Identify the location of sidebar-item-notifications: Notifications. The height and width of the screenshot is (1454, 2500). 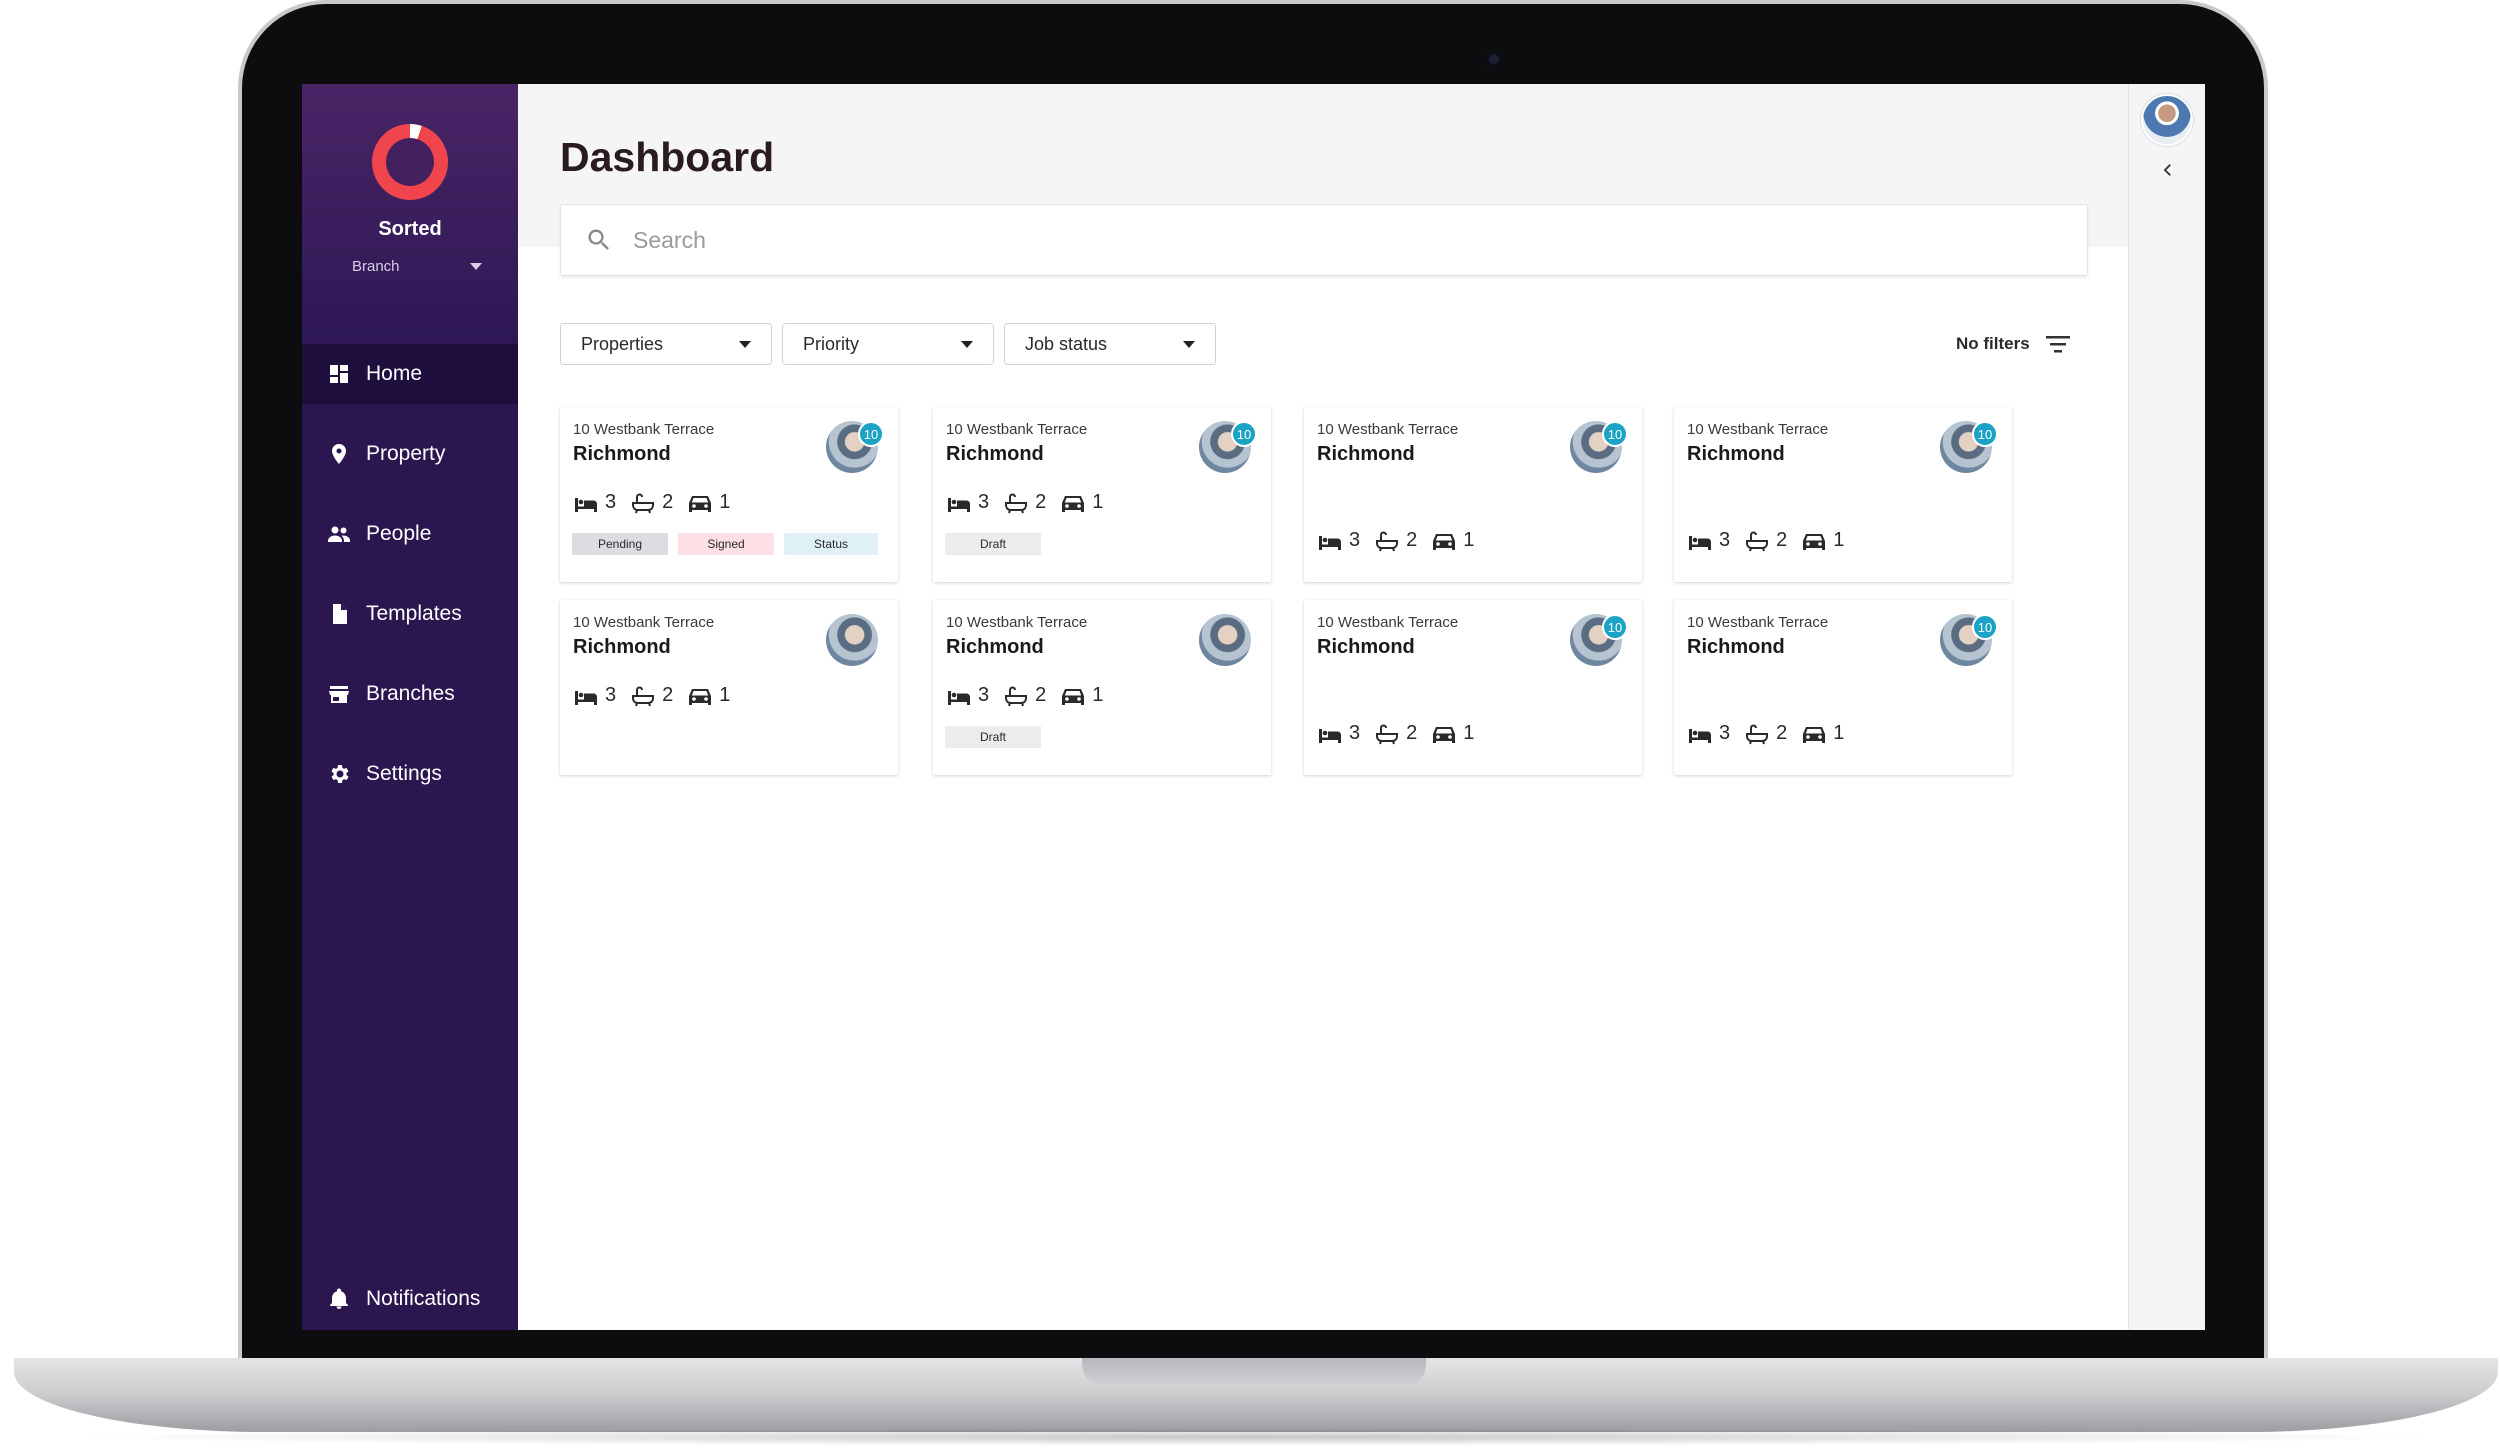
(410, 1299).